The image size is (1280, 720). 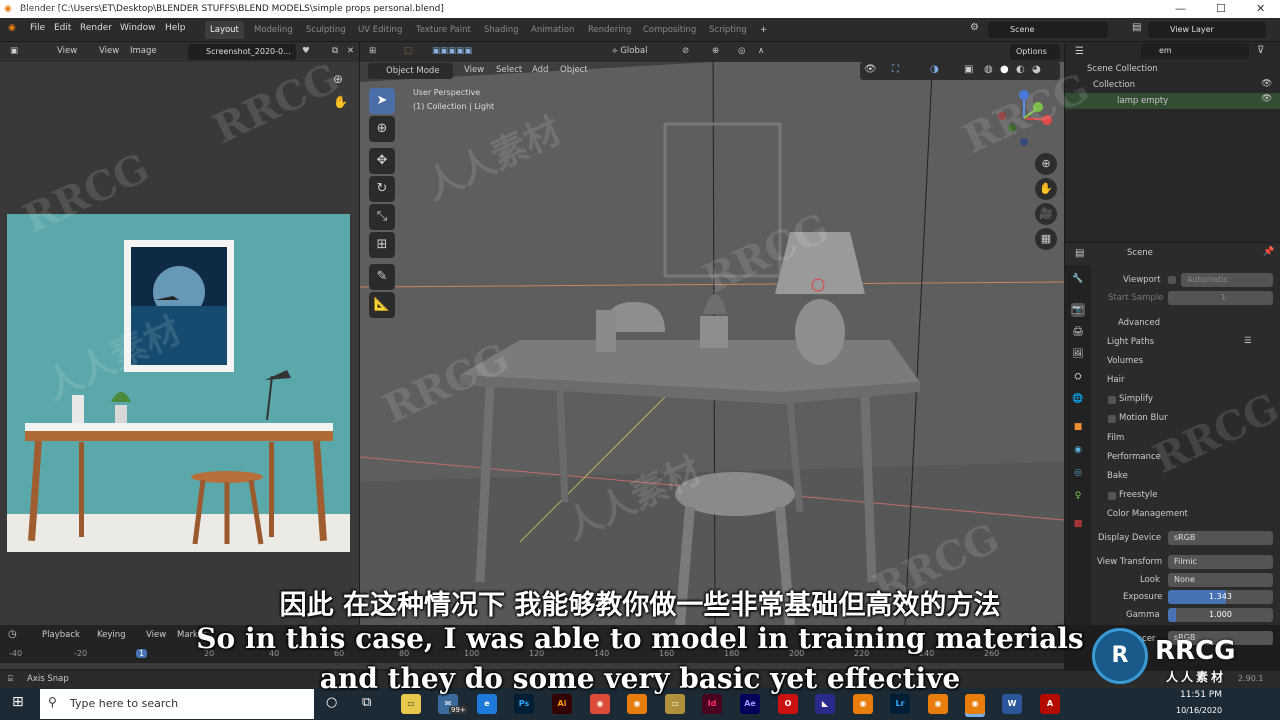 What do you see at coordinates (1050, 704) in the screenshot?
I see `acrobat-icon: A` at bounding box center [1050, 704].